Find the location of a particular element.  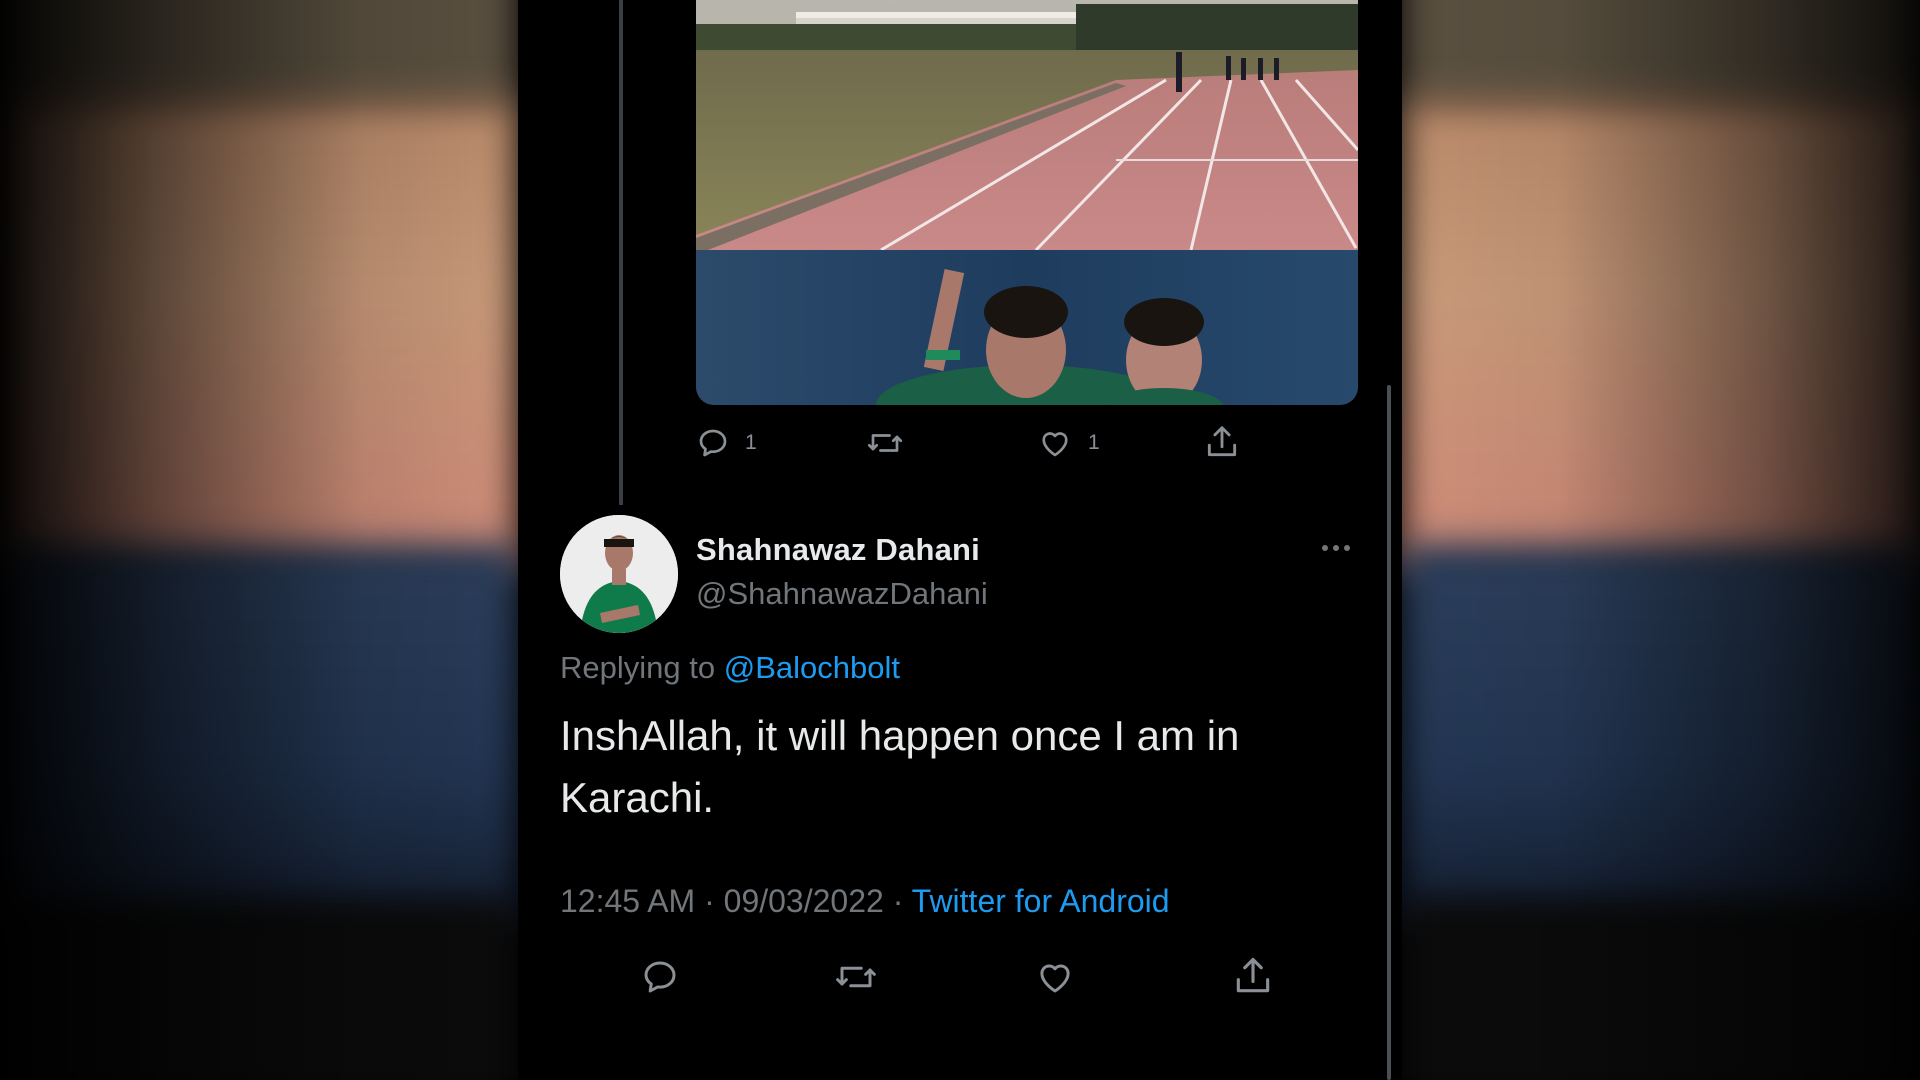

scrollbar is located at coordinates (1389, 732).